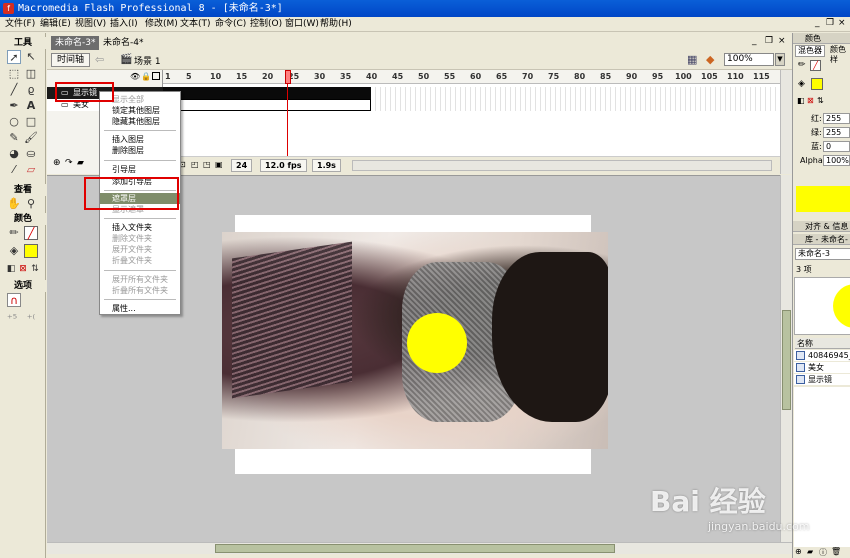  What do you see at coordinates (302, 24) in the screenshot?
I see `menu-window: 窗口(W)` at bounding box center [302, 24].